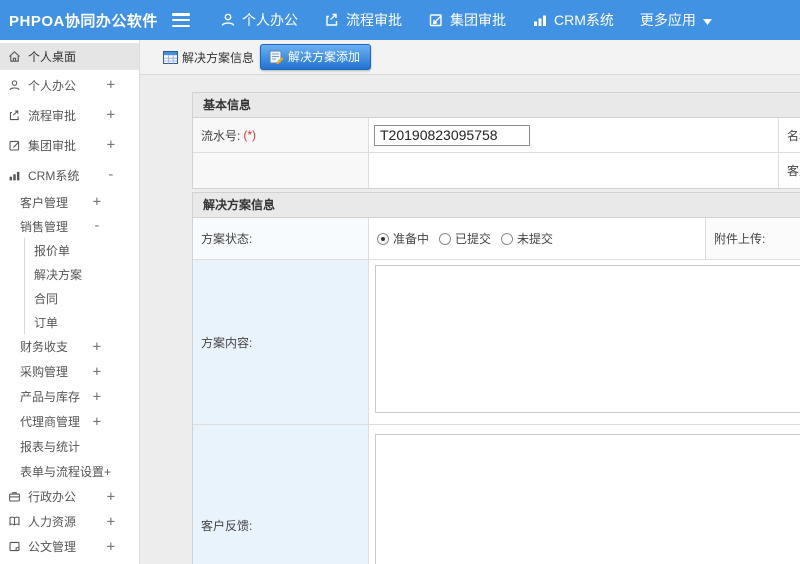 This screenshot has height=564, width=800. I want to click on serial-label-cell: 流水号: (*), so click(281, 135).